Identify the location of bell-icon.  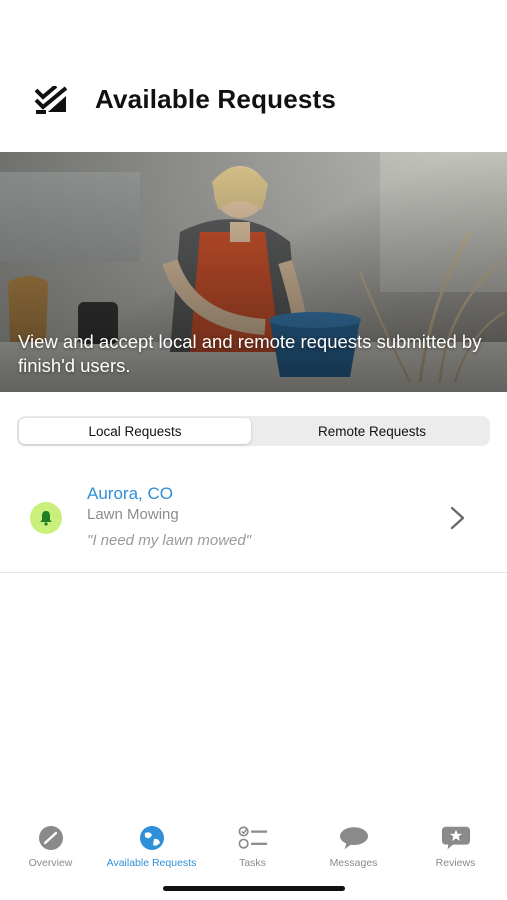
(46, 518).